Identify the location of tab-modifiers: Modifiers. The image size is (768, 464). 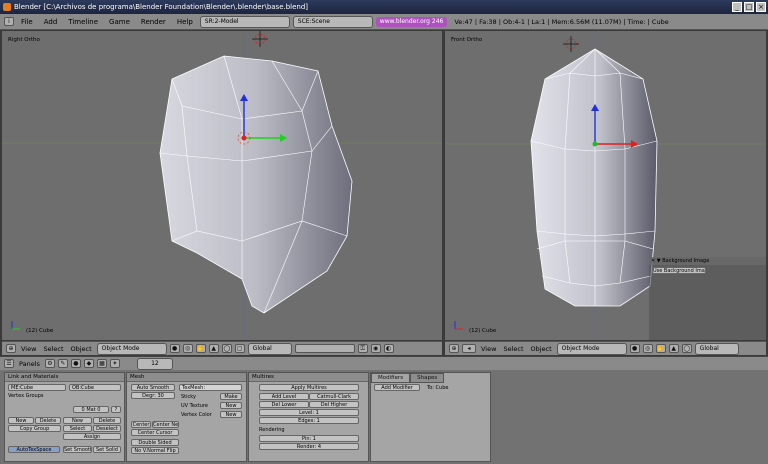
(391, 378).